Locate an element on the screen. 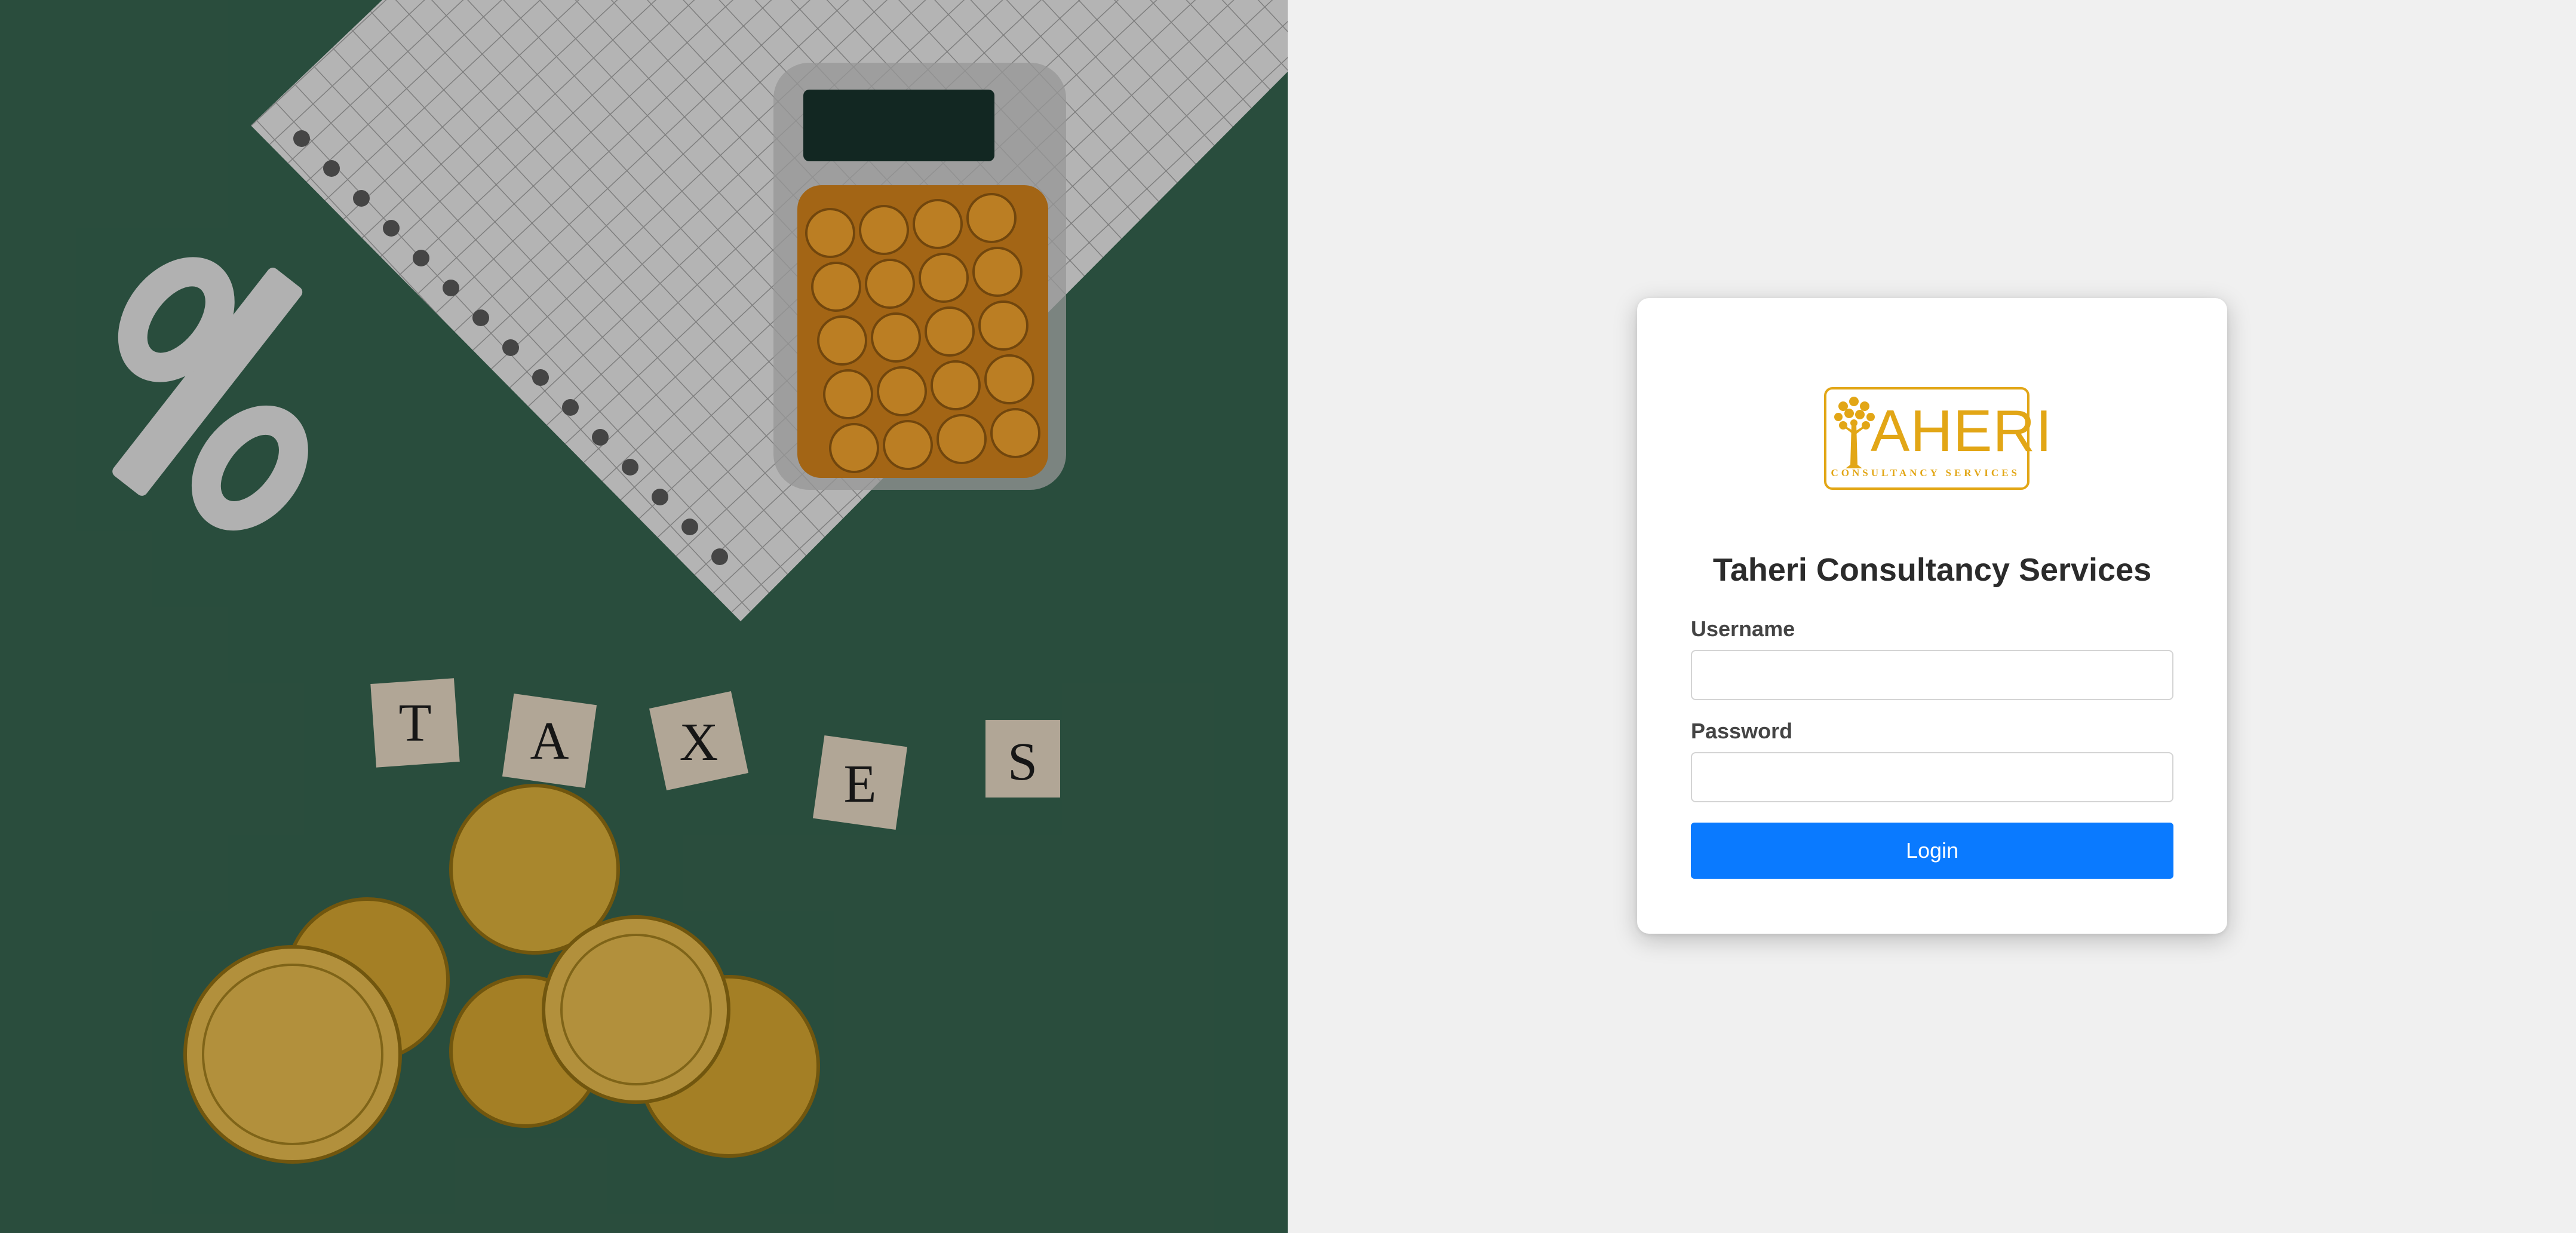  company-logo: AHERI CONSULTANCY SERVICES is located at coordinates (1938, 438).